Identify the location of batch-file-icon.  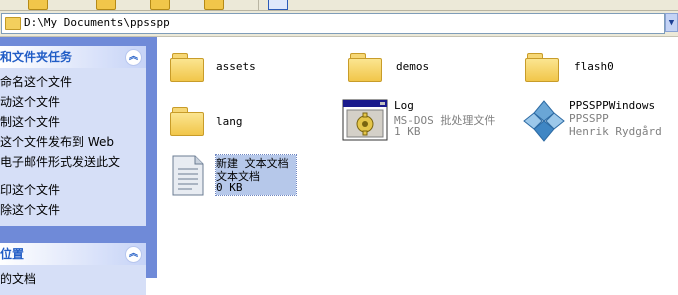
(365, 120).